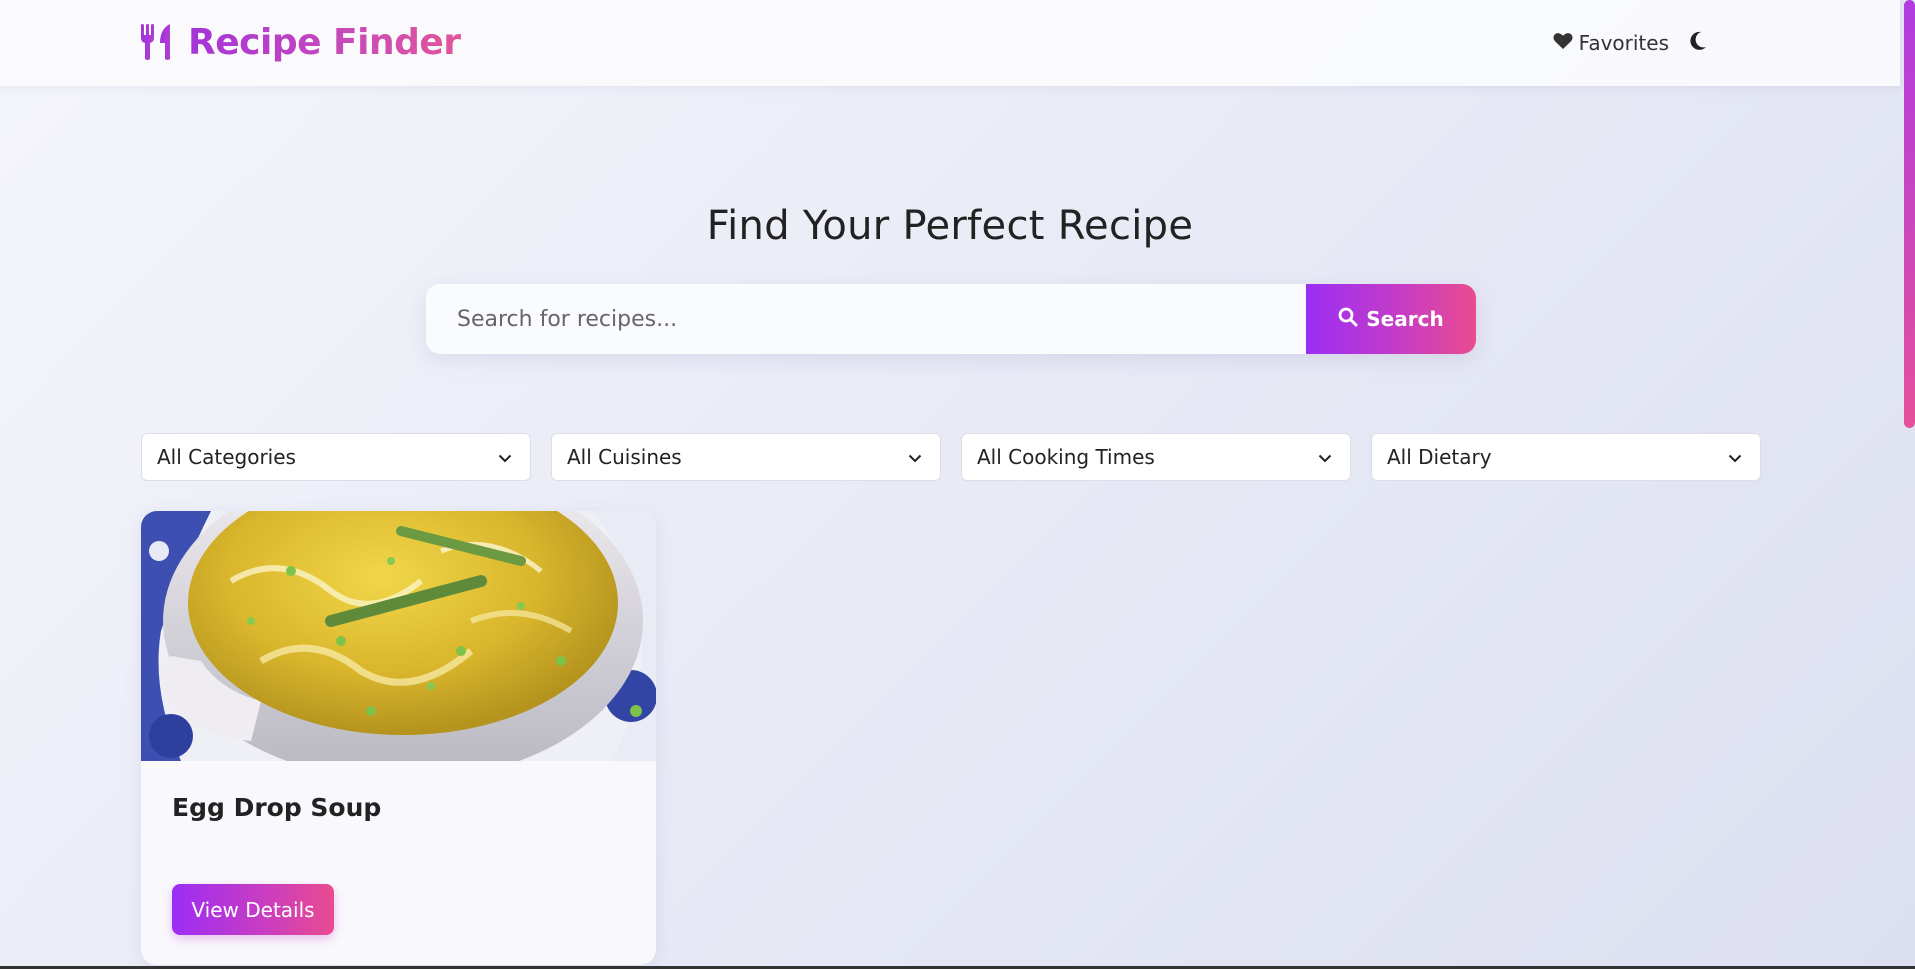 The image size is (1915, 969). What do you see at coordinates (1566, 457) in the screenshot?
I see `dietary-select: All Dietary` at bounding box center [1566, 457].